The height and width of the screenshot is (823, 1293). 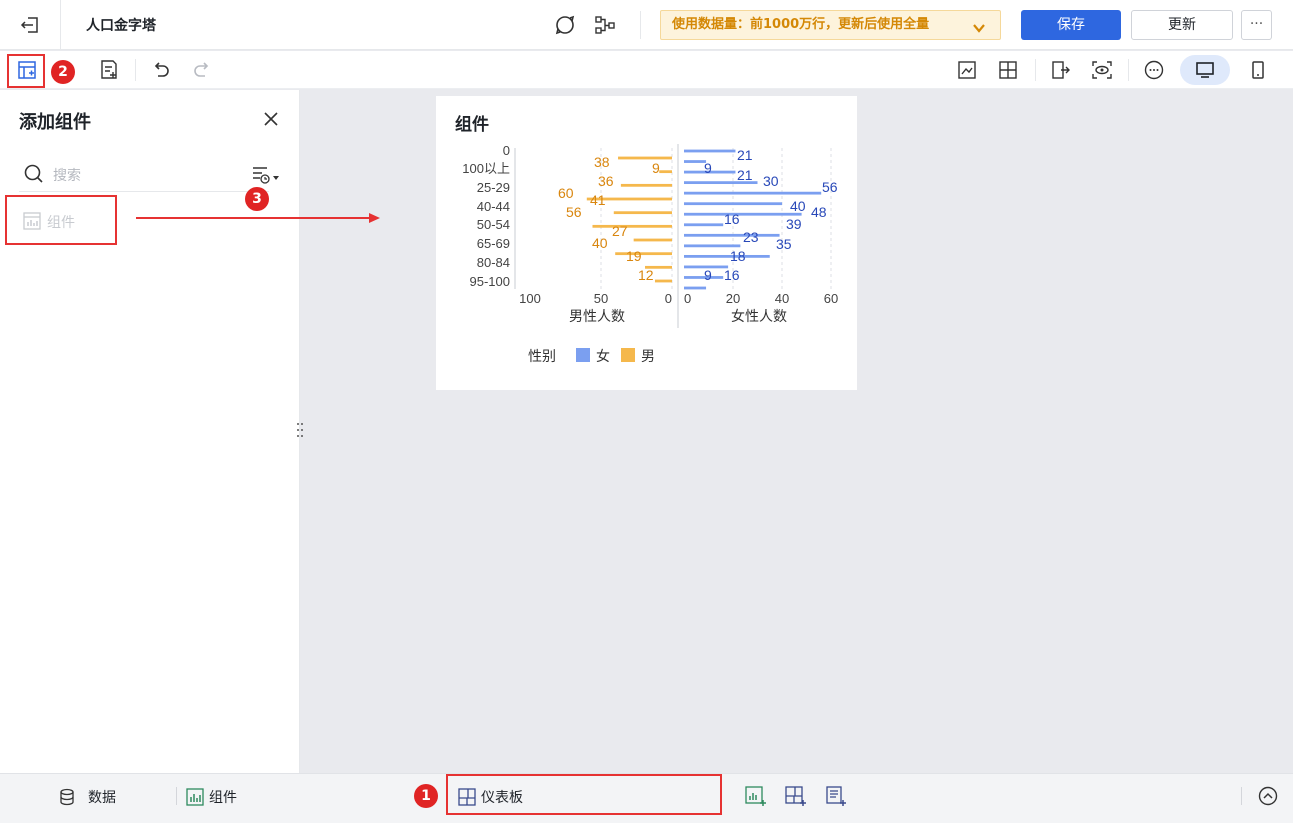 What do you see at coordinates (602, 162) in the screenshot?
I see `data-label-male: 38` at bounding box center [602, 162].